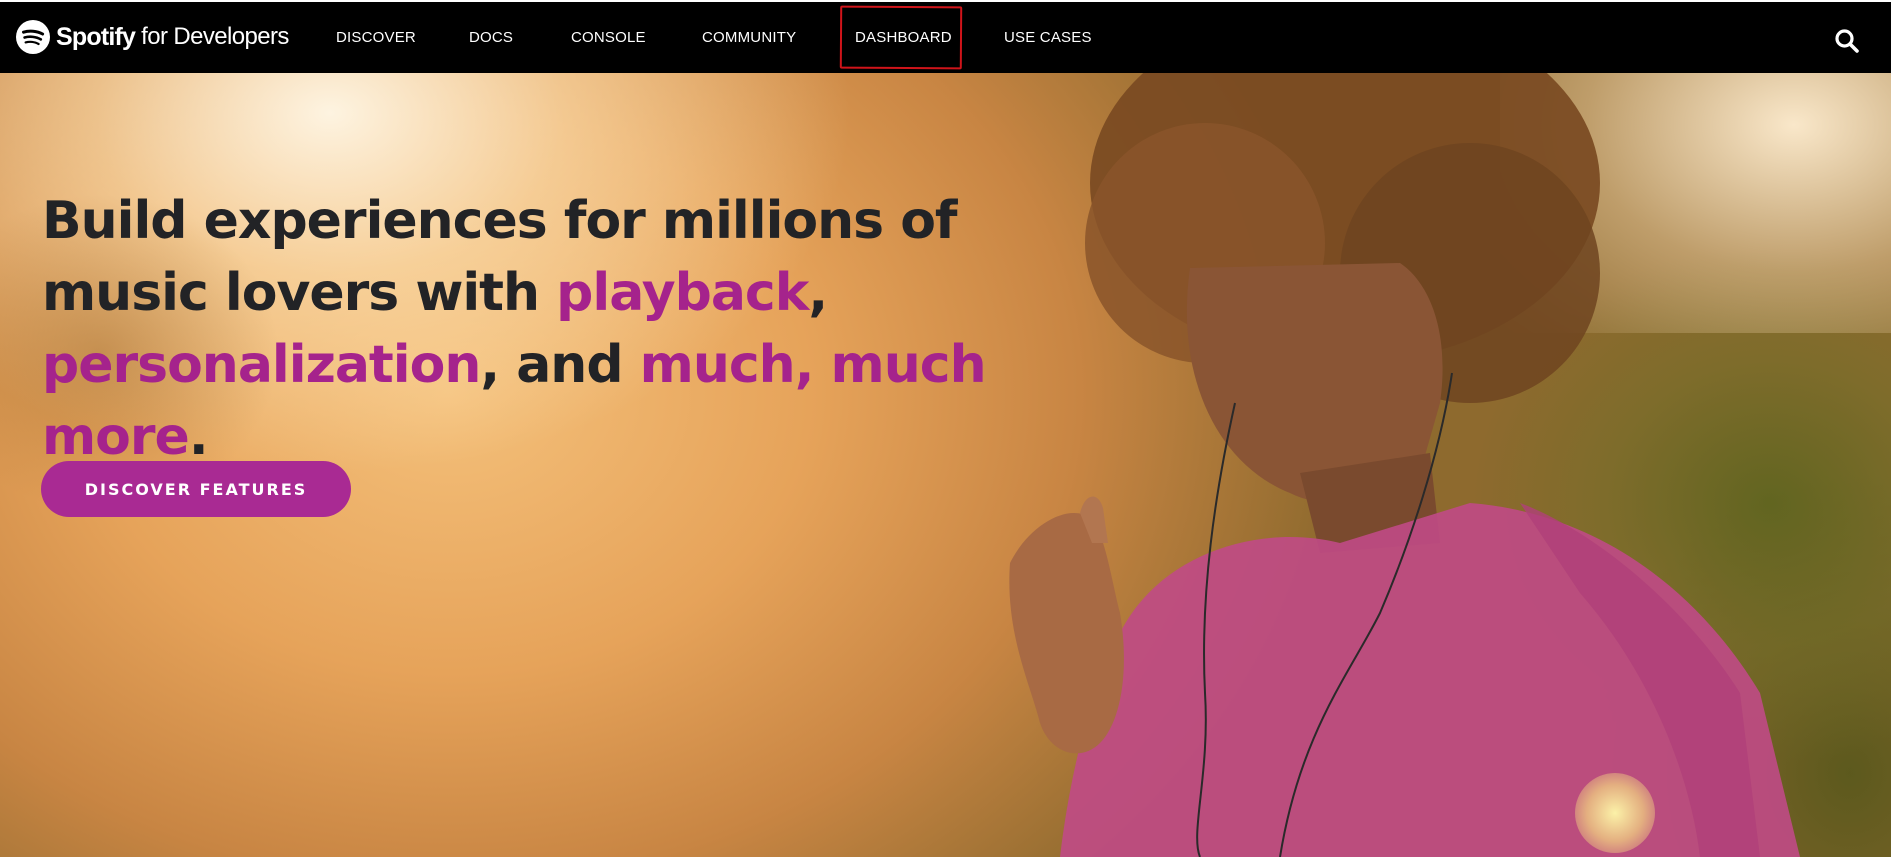 The height and width of the screenshot is (862, 1891). I want to click on headline-text: ., so click(198, 437).